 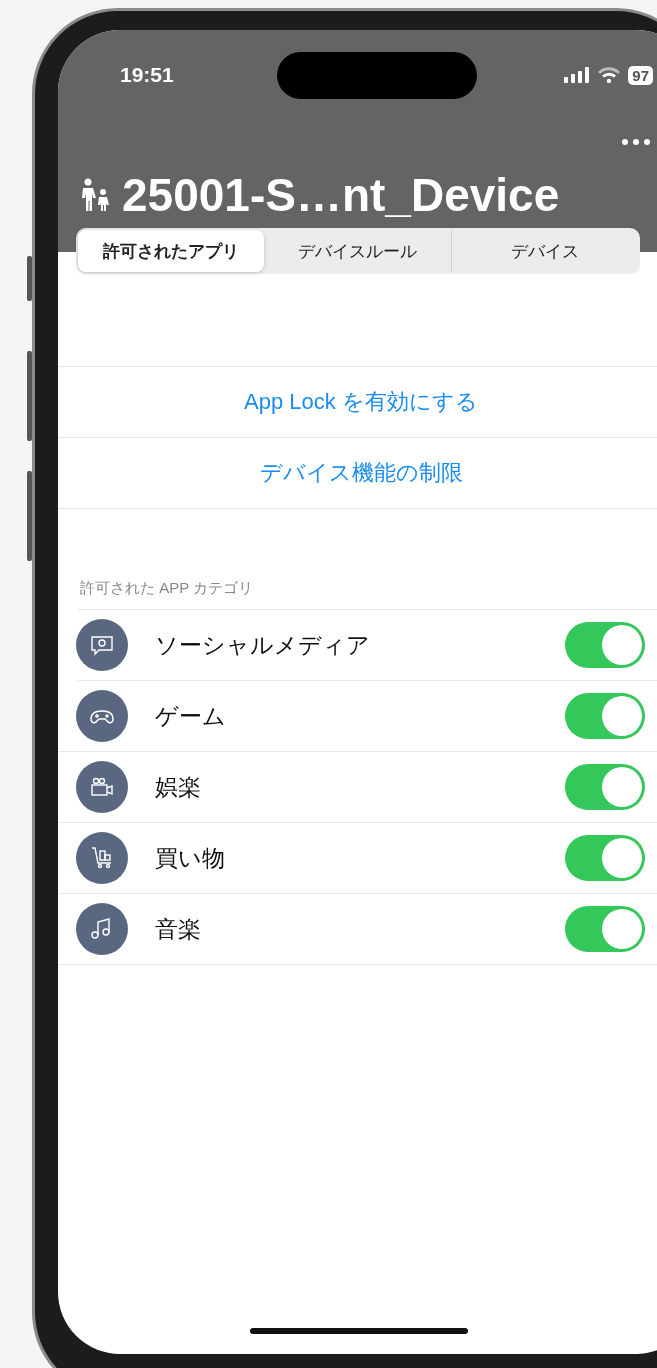 What do you see at coordinates (178, 787) in the screenshot?
I see `category-label: 娯楽` at bounding box center [178, 787].